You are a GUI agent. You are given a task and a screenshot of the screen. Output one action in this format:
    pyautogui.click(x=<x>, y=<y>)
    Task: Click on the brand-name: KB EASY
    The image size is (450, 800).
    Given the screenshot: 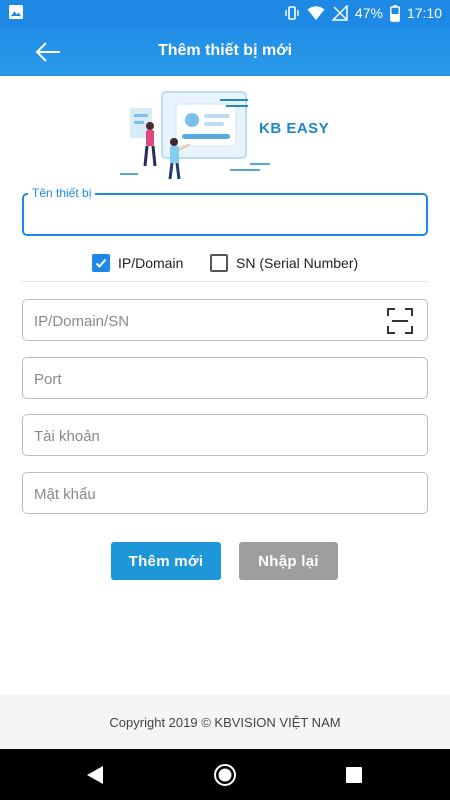 What is the action you would take?
    pyautogui.click(x=294, y=128)
    